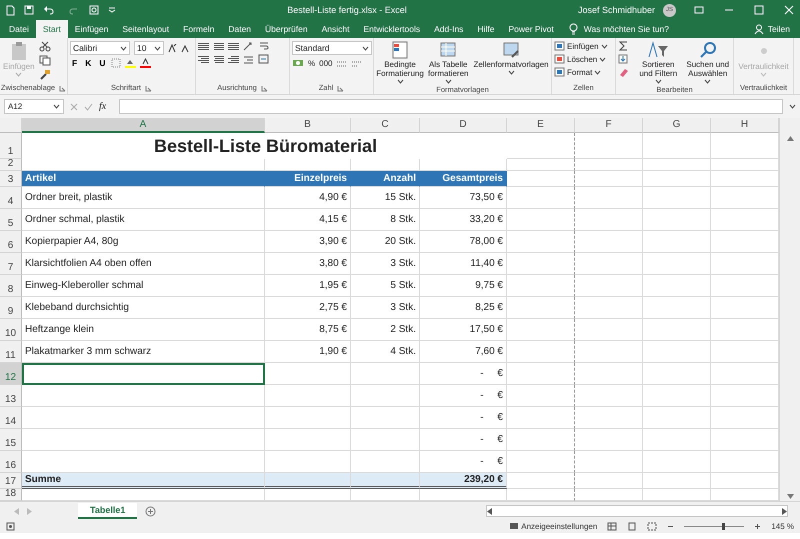 This screenshot has width=800, height=539. Describe the element at coordinates (463, 220) in the screenshot. I see `table-cell: 33,20 €` at that location.